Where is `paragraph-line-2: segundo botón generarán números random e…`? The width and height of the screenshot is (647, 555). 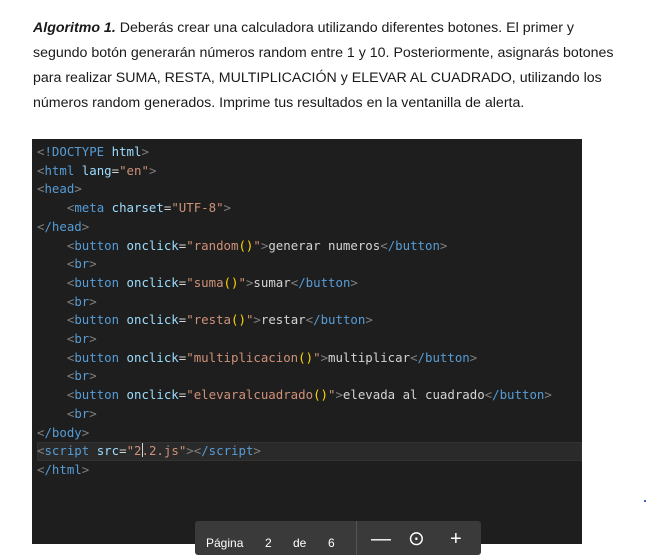
paragraph-line-2: segundo botón generarán números random e… is located at coordinates (323, 53).